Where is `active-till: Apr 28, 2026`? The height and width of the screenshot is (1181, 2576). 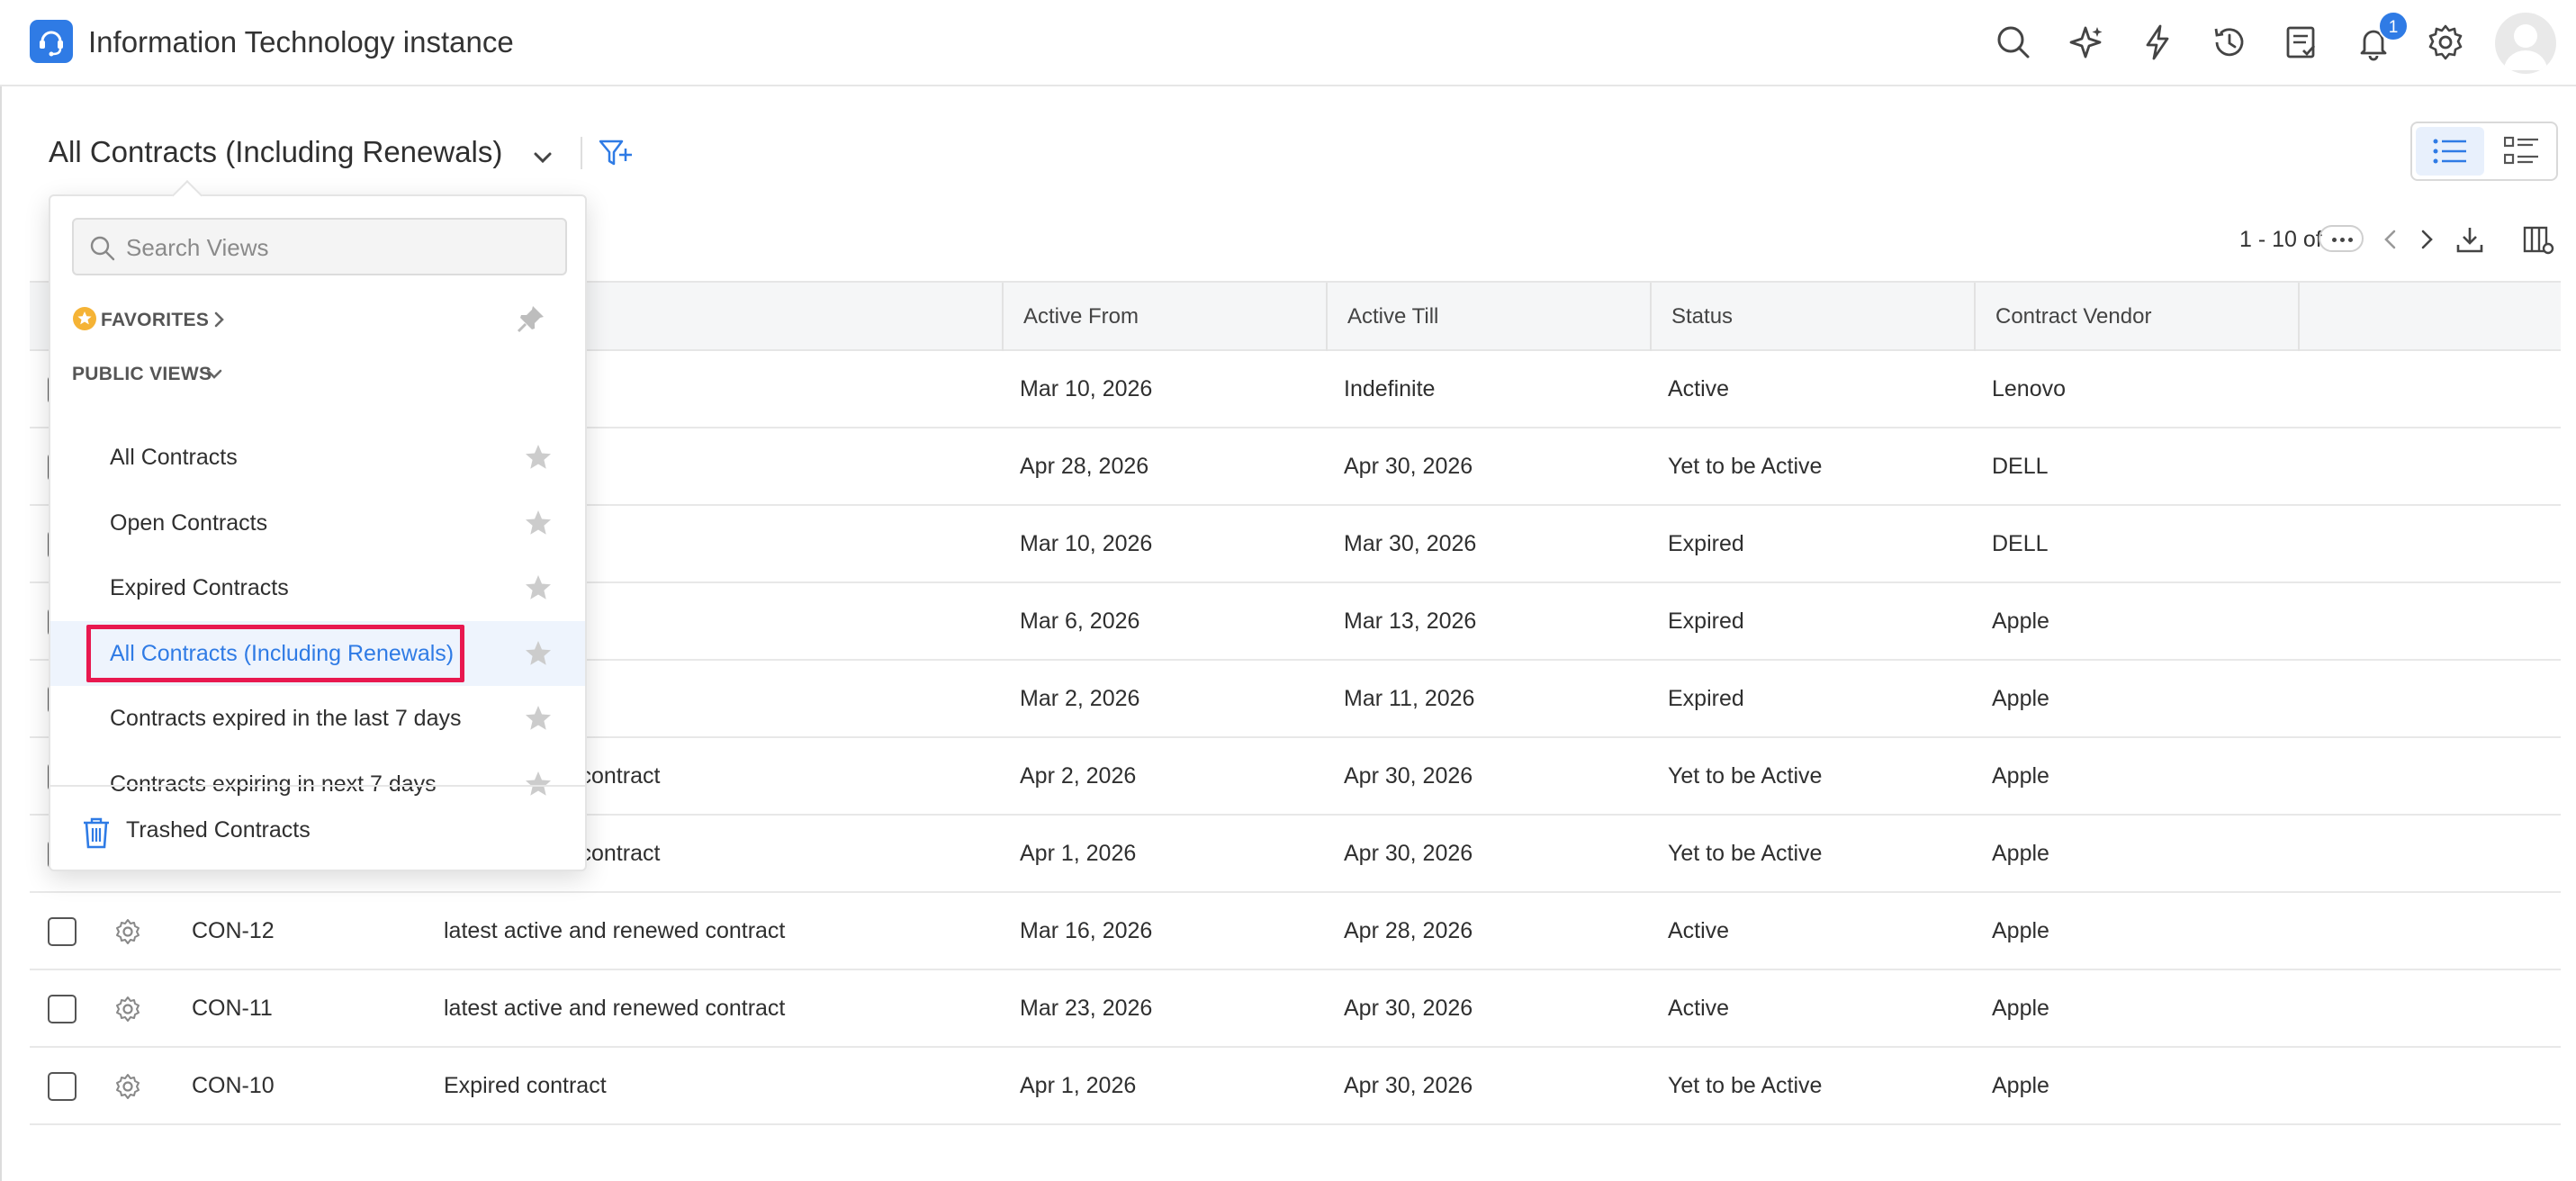
active-till: Apr 28, 2026 is located at coordinates (1408, 930).